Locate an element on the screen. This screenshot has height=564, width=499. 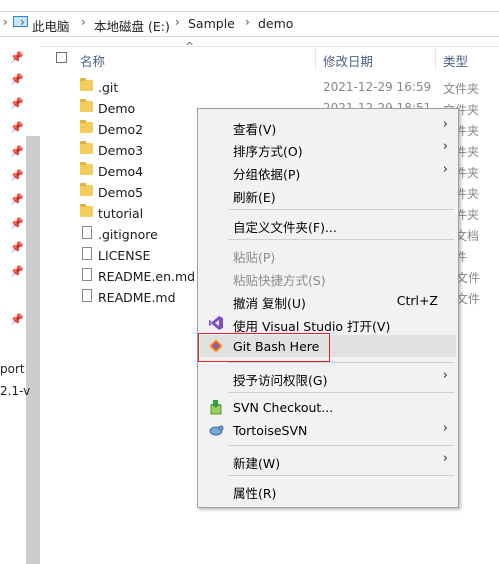
svn-checkout-icon is located at coordinates (216, 407).